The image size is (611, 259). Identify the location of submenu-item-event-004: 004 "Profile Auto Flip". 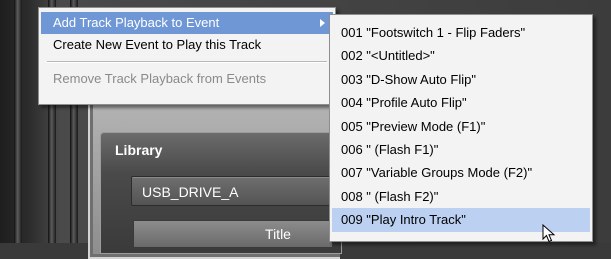
(461, 102).